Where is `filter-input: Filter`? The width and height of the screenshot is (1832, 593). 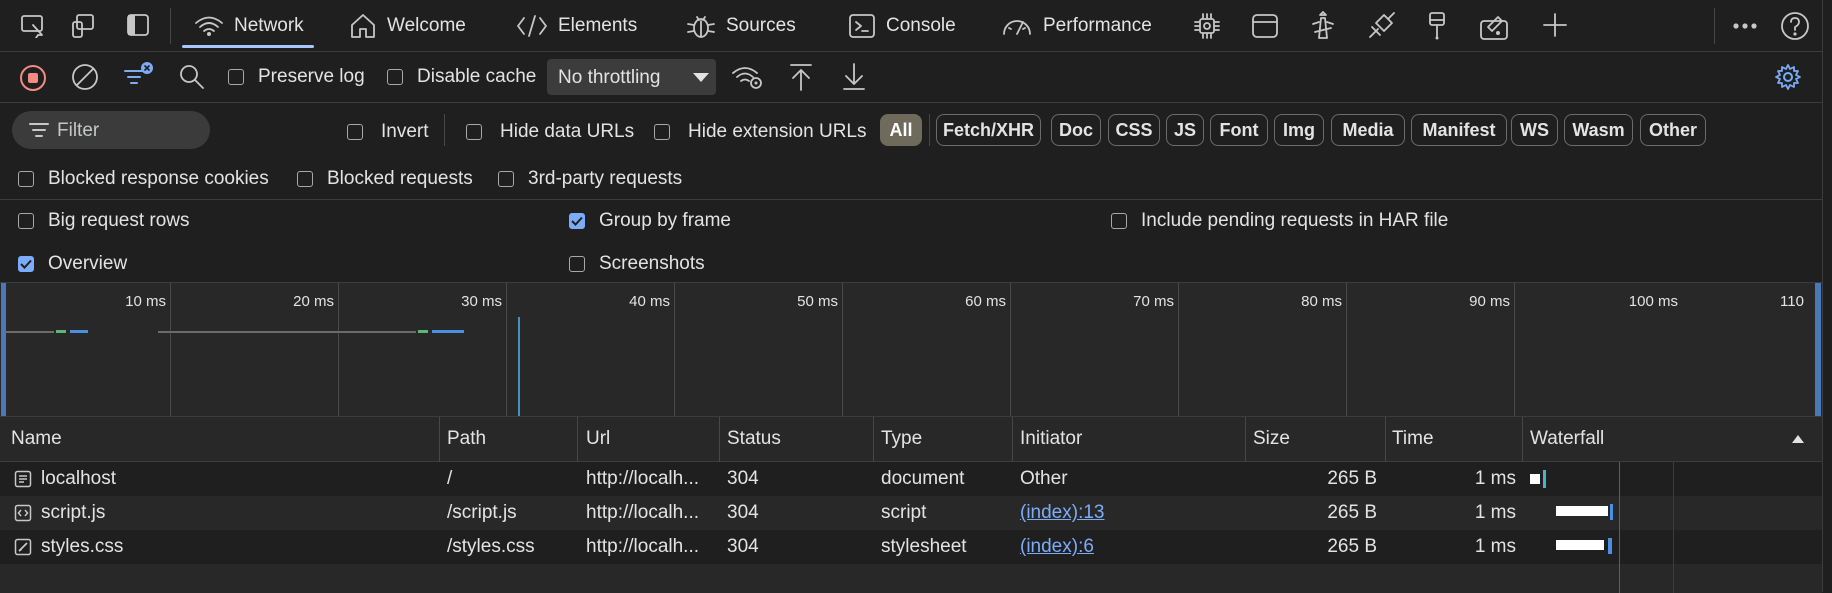 filter-input: Filter is located at coordinates (111, 130).